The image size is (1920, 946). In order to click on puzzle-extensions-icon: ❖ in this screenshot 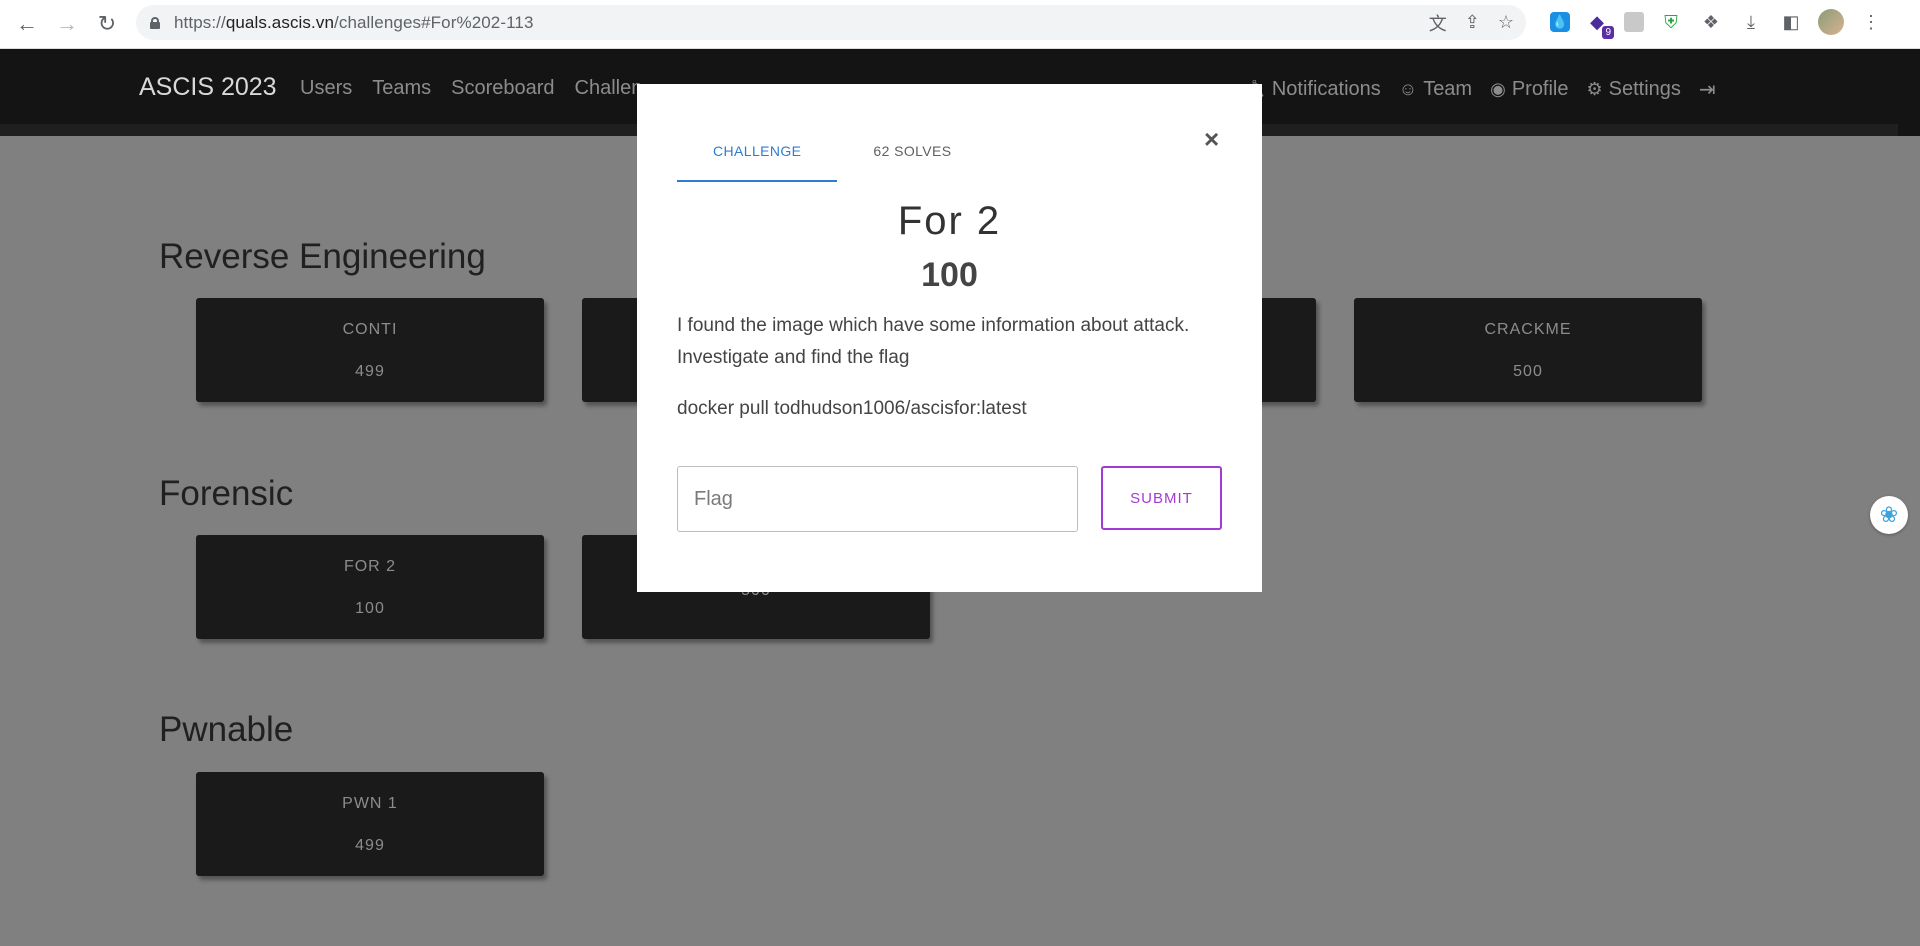, I will do `click(1711, 22)`.